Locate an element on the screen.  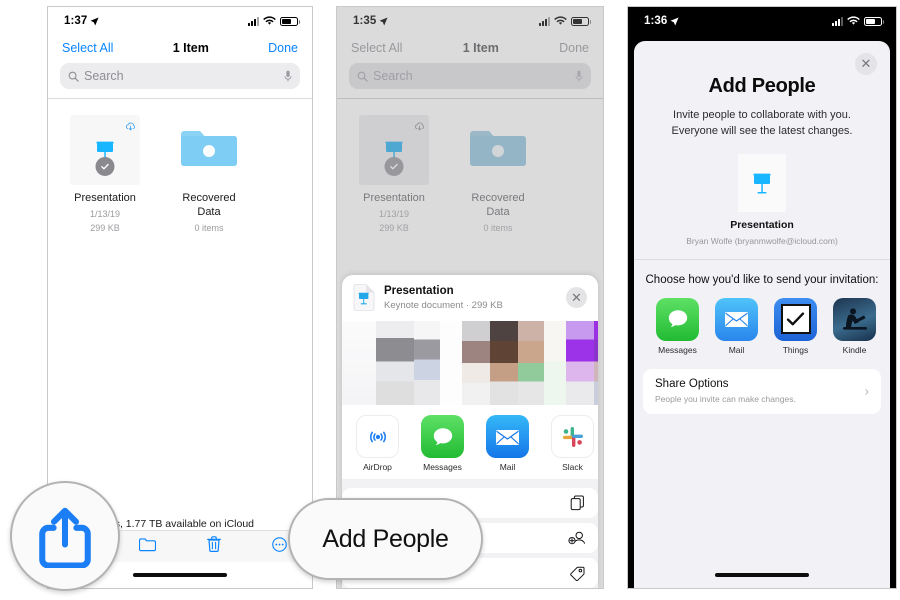
document-thumbnail-strip is located at coordinates (470, 363).